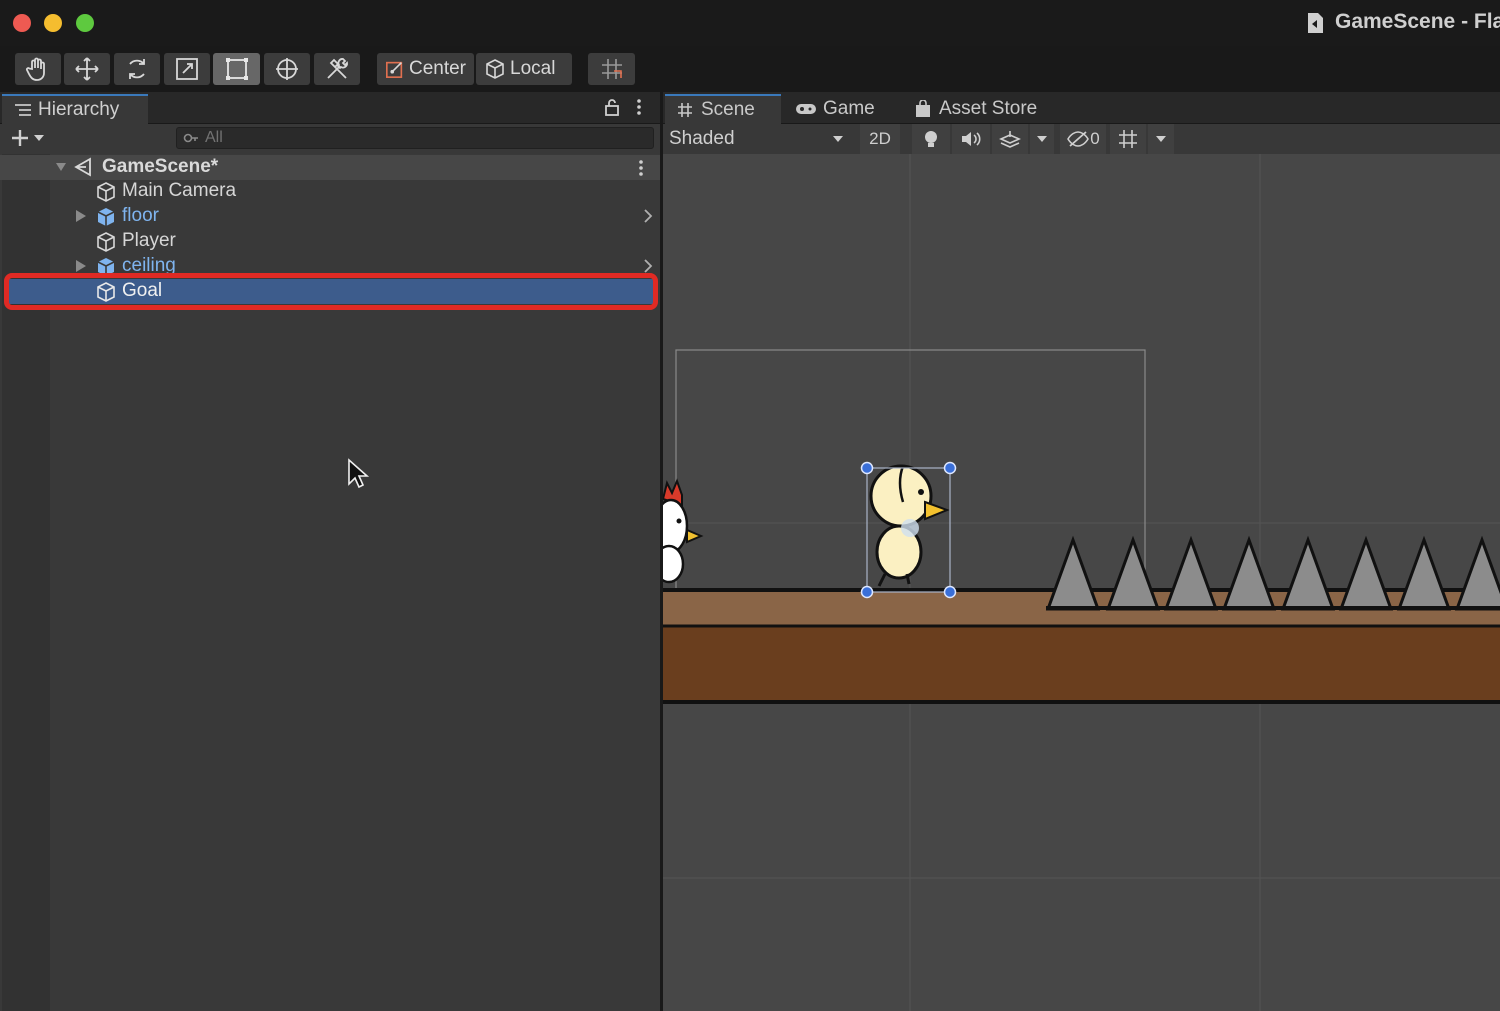 The height and width of the screenshot is (1011, 1500). I want to click on tab-hierarchy: Hierarchy, so click(75, 109).